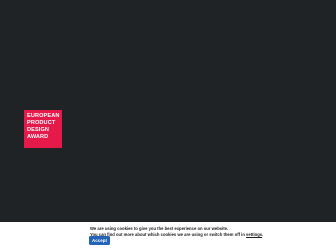 This screenshot has width=336, height=252. Describe the element at coordinates (43, 116) in the screenshot. I see `award-logo-line: EUROPEAN` at that location.